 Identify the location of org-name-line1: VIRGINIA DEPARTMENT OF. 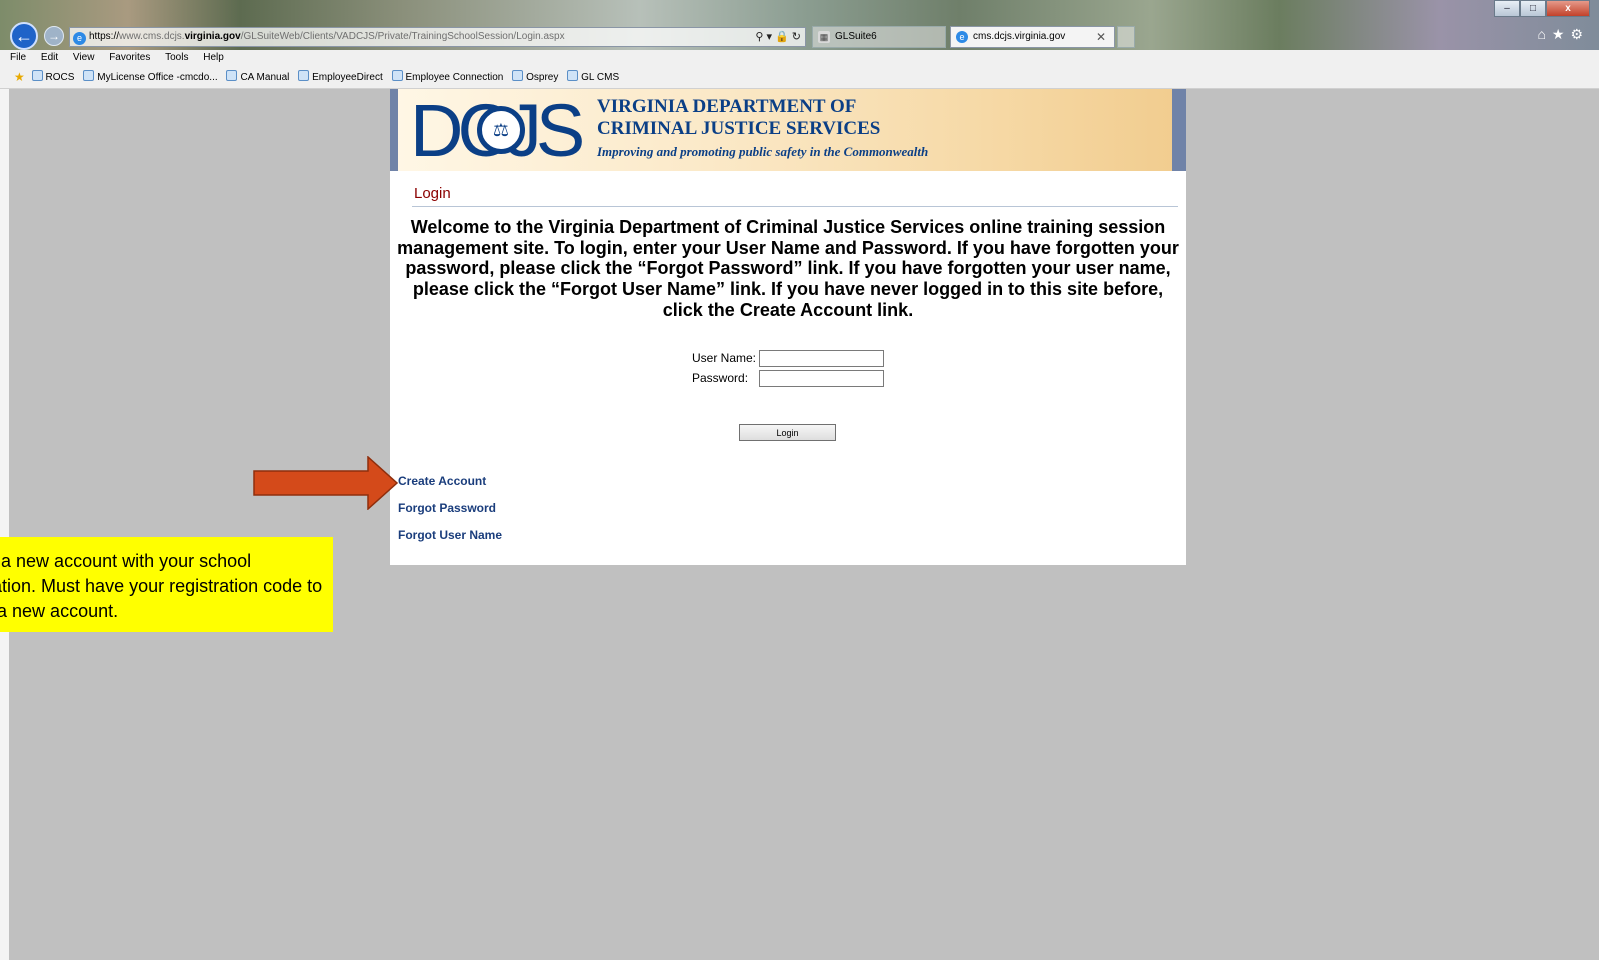
(727, 106).